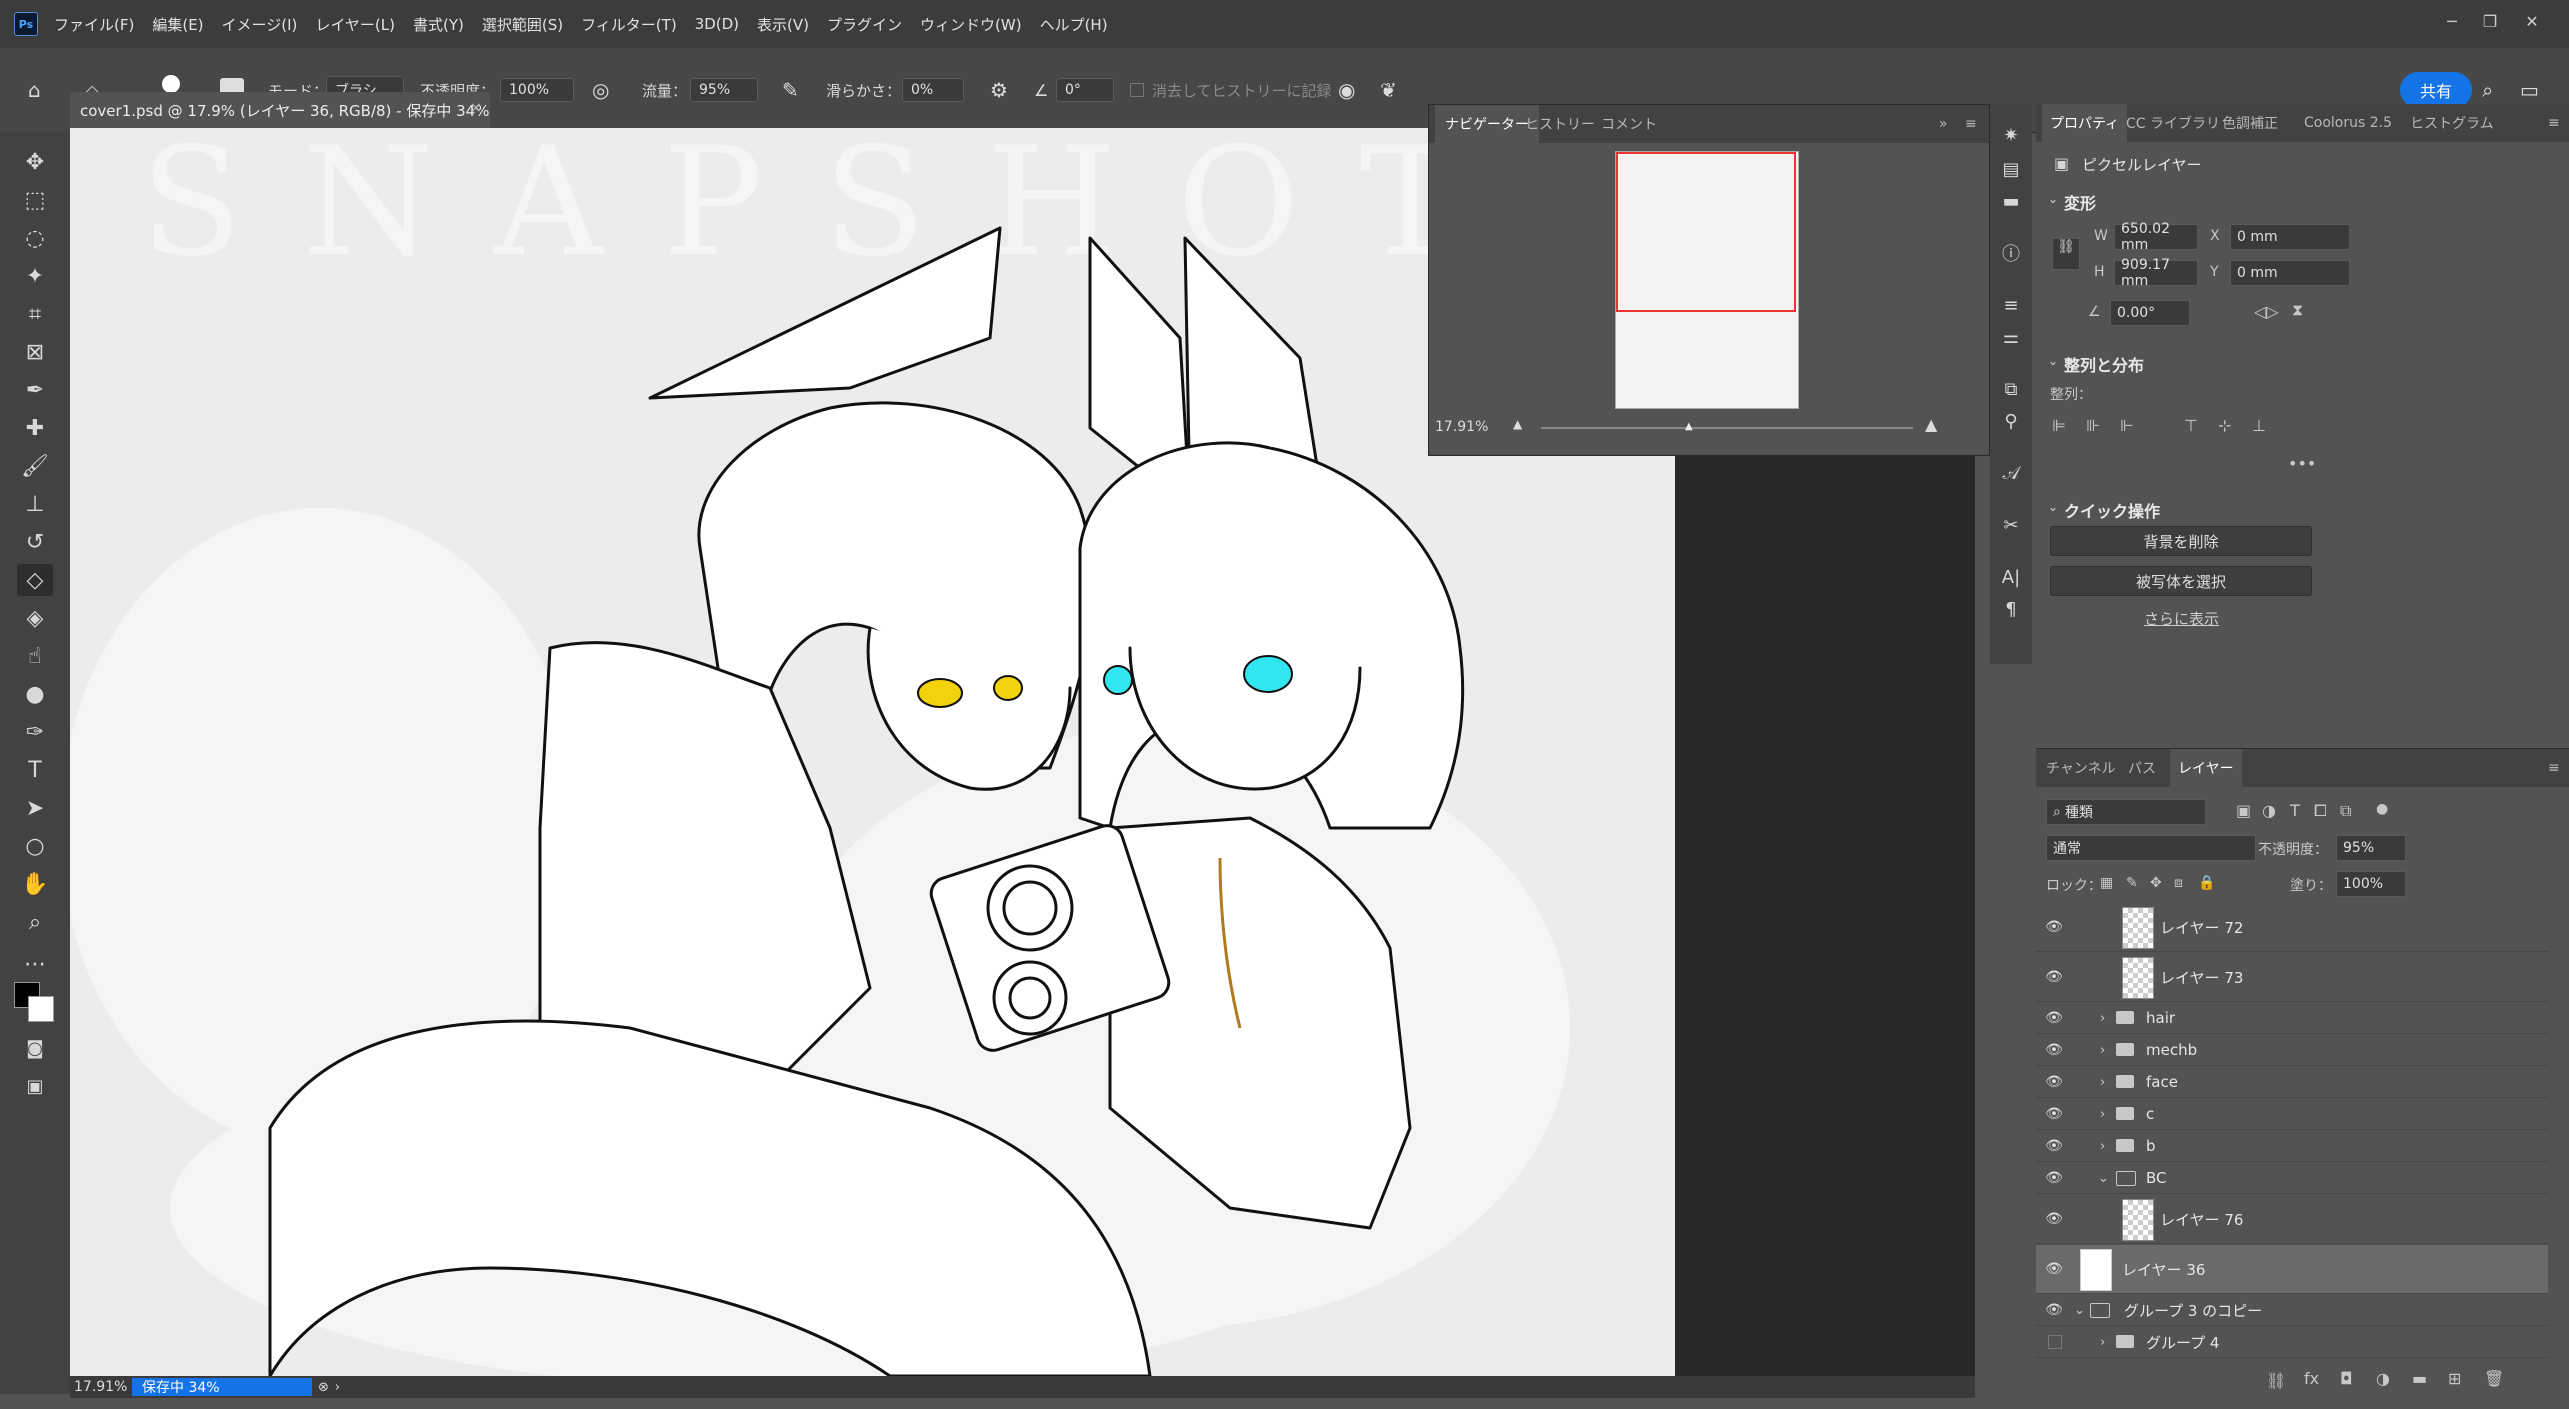  I want to click on tab-coolorus: Coolorus 2.5, so click(2348, 123).